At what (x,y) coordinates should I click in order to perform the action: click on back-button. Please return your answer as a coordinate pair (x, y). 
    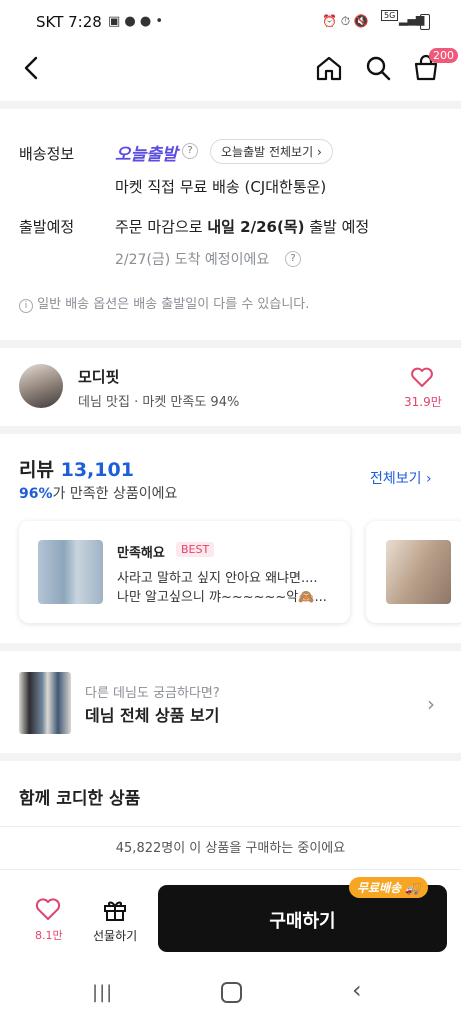
    Looking at the image, I should click on (32, 68).